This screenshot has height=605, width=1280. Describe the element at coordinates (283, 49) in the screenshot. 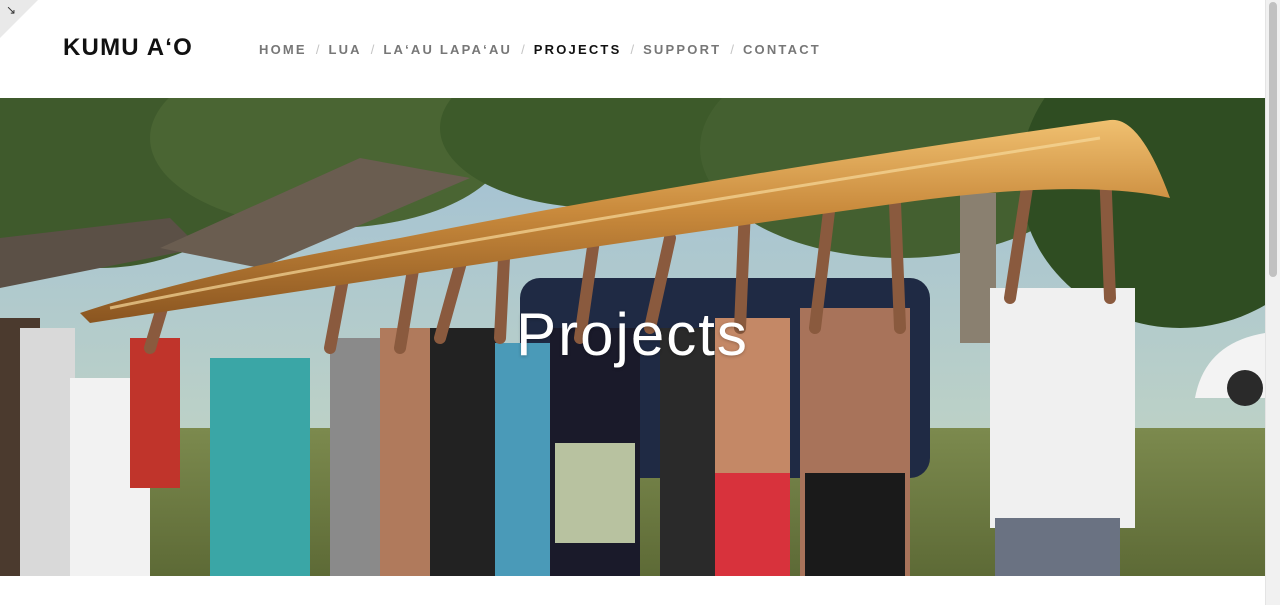

I see `nav-item-home: HOME` at that location.